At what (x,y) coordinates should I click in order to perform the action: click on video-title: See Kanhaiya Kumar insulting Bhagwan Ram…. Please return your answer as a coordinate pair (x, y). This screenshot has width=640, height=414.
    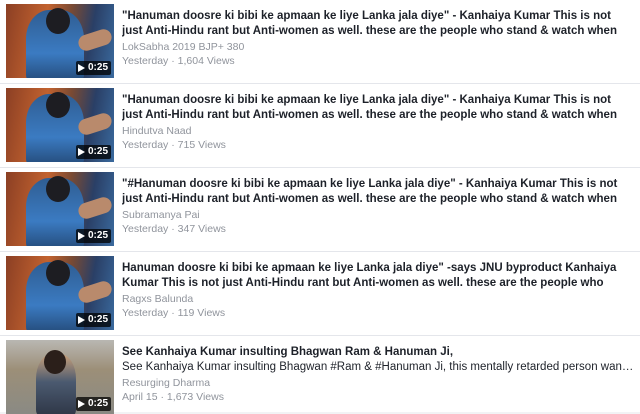
    Looking at the image, I should click on (378, 352).